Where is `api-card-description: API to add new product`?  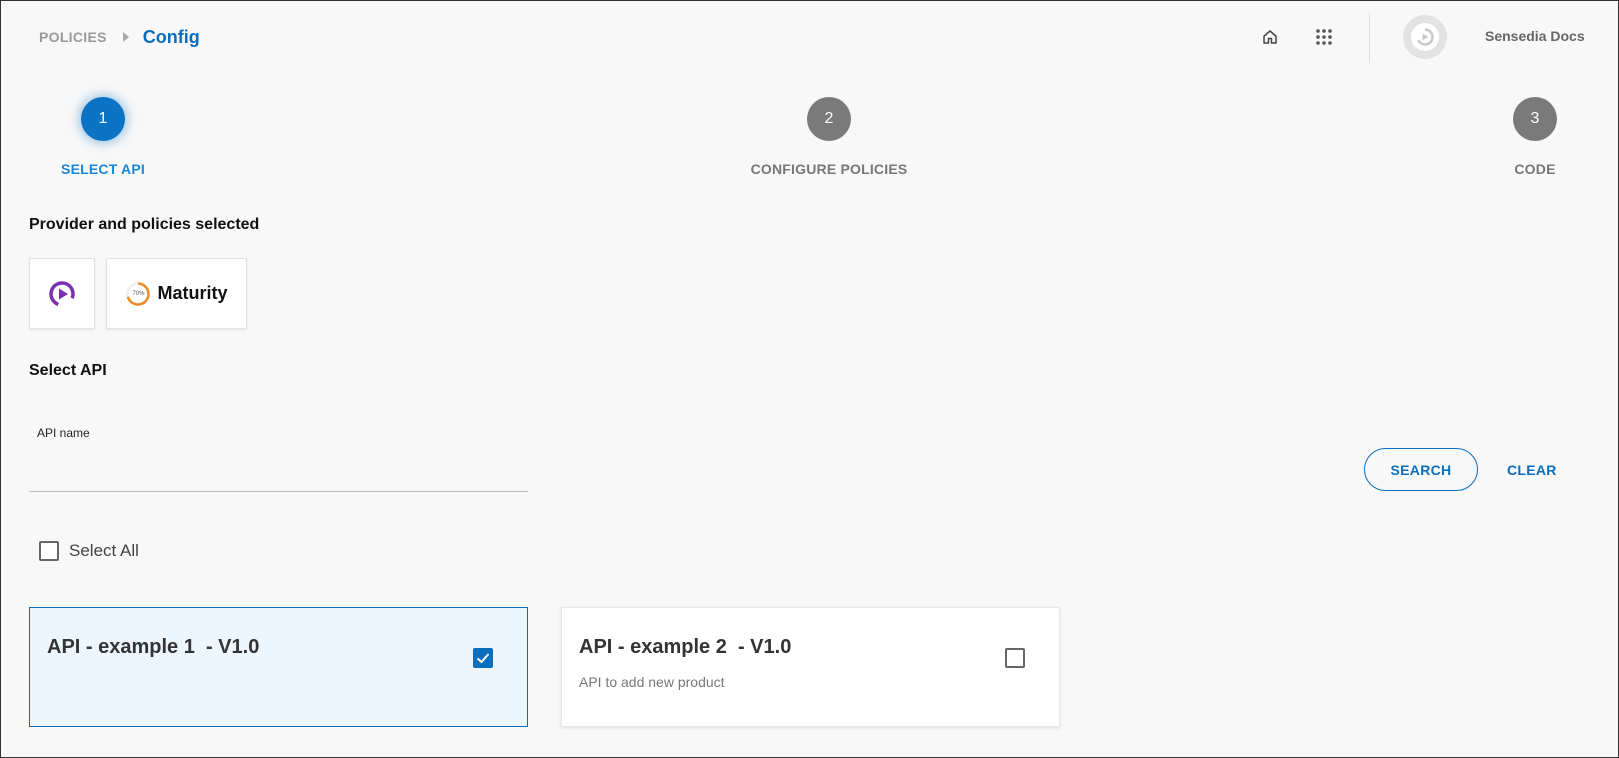
api-card-description: API to add new product is located at coordinates (652, 682).